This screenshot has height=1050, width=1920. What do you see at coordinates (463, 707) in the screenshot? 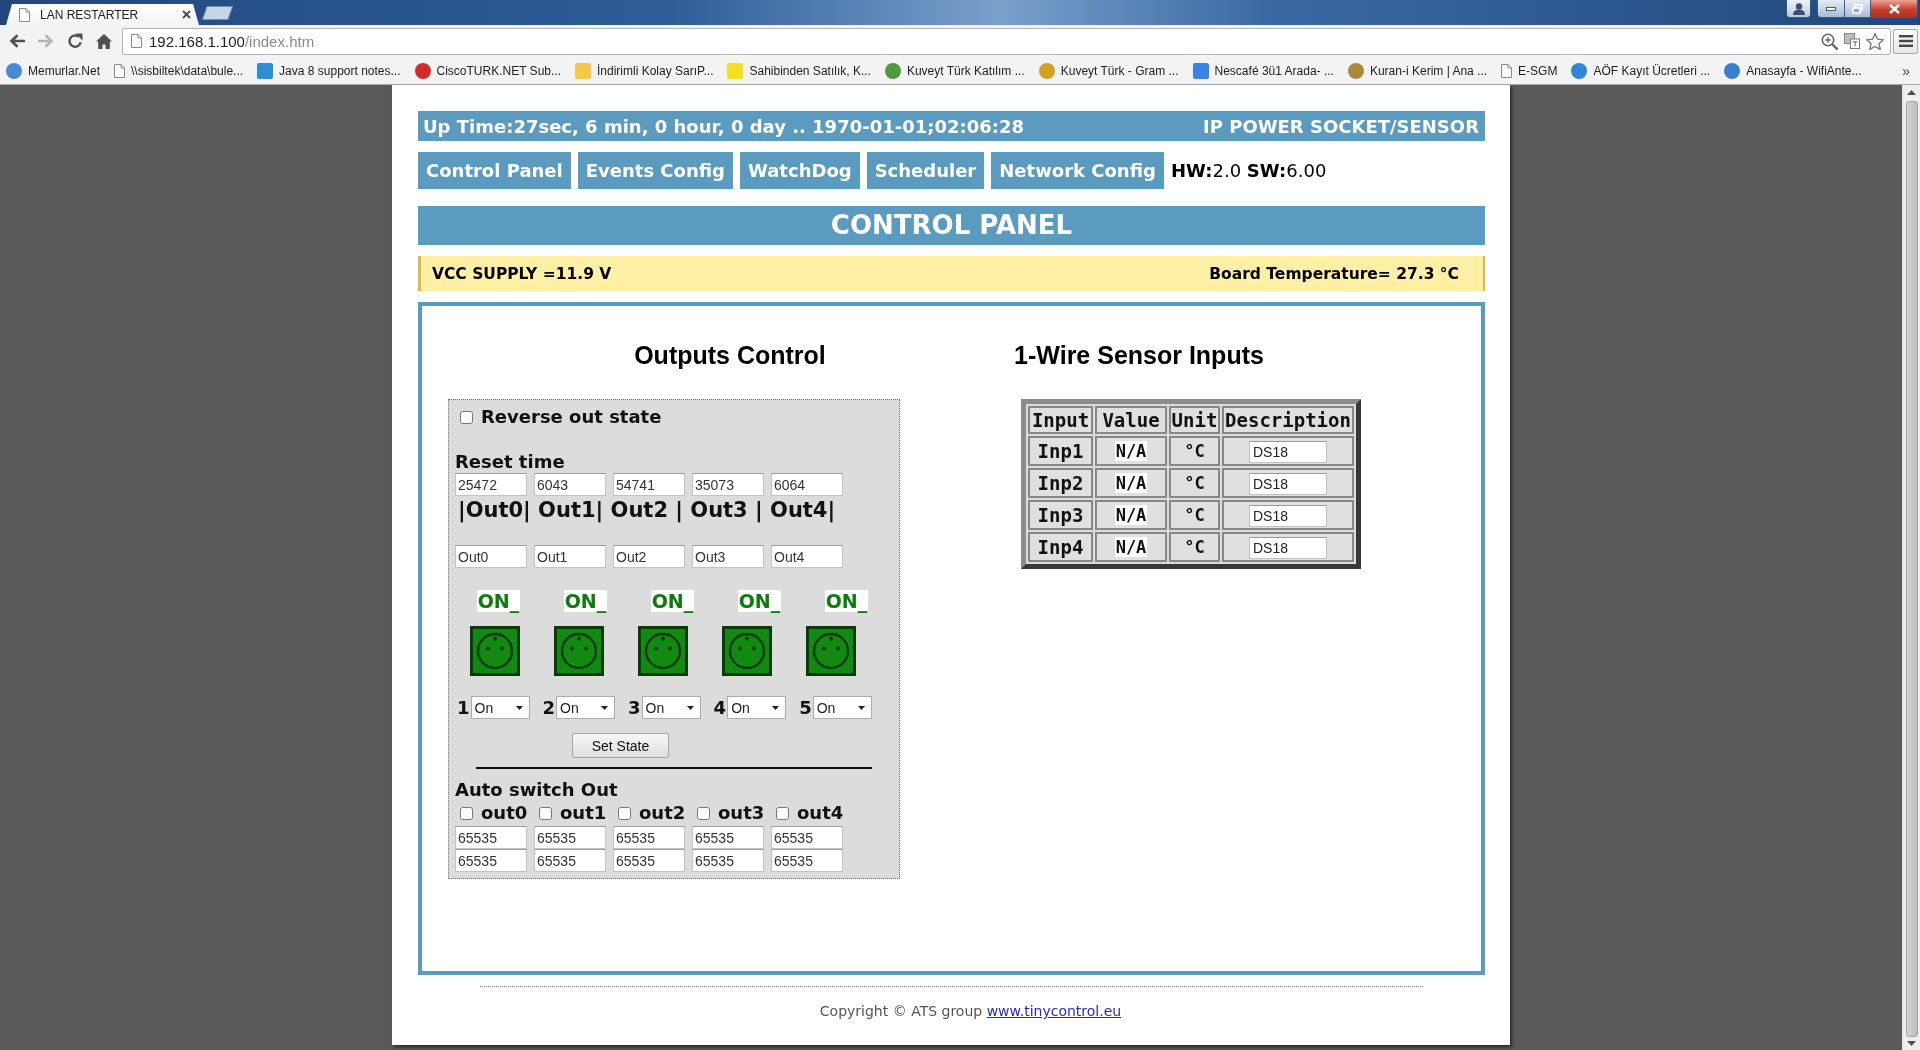
I see `output-number: 1` at bounding box center [463, 707].